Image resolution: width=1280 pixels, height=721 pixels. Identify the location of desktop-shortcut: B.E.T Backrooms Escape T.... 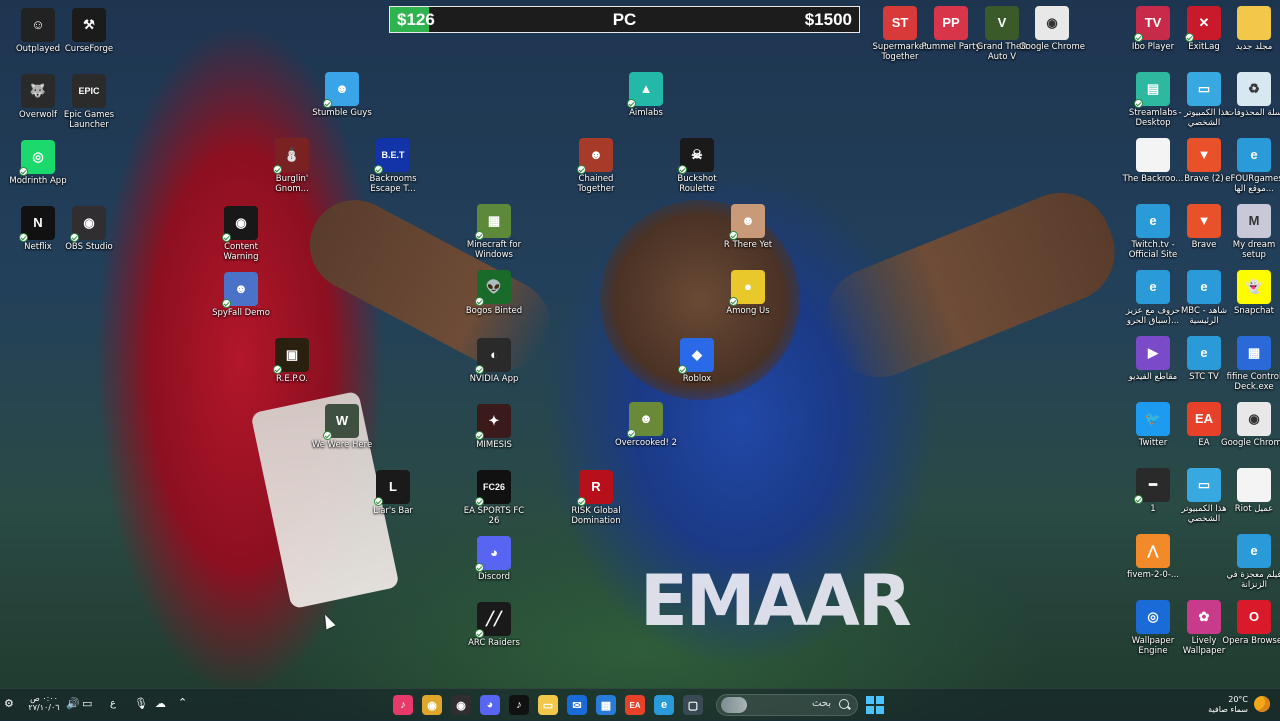
(393, 166).